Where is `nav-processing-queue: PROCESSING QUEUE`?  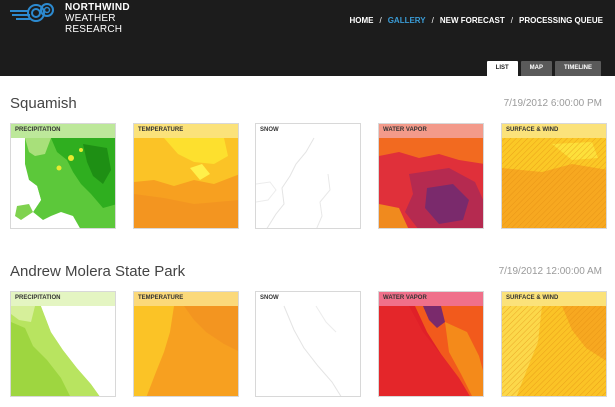
nav-processing-queue: PROCESSING QUEUE is located at coordinates (561, 20).